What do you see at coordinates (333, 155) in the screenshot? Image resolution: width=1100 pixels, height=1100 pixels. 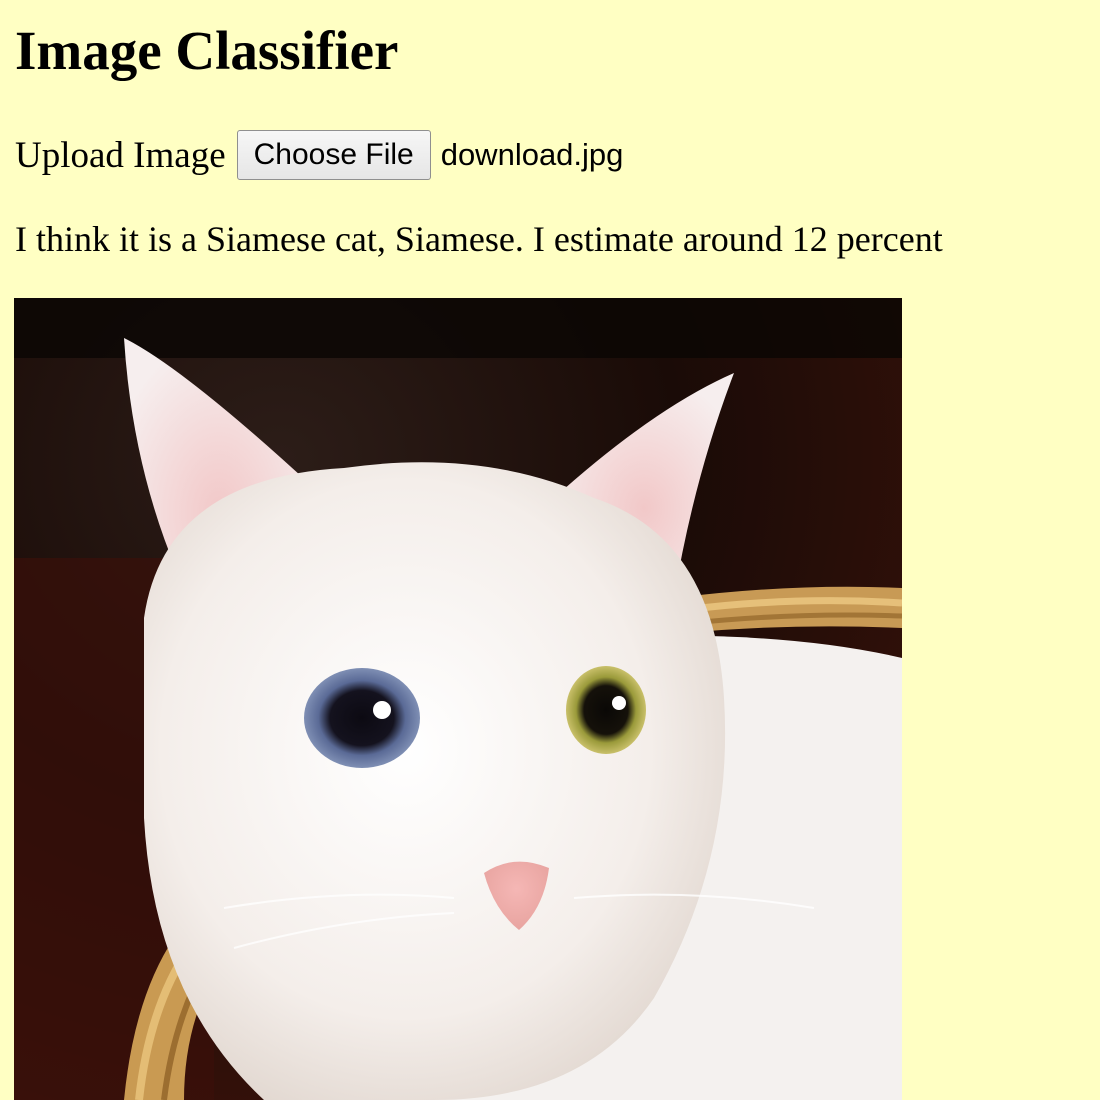 I see `choose-file-button: Choose File` at bounding box center [333, 155].